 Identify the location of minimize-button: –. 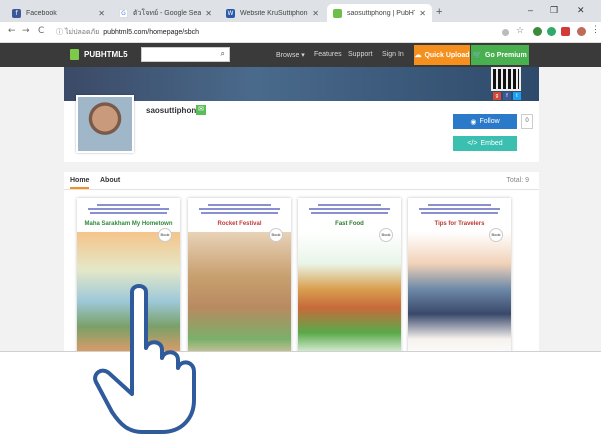
(530, 10).